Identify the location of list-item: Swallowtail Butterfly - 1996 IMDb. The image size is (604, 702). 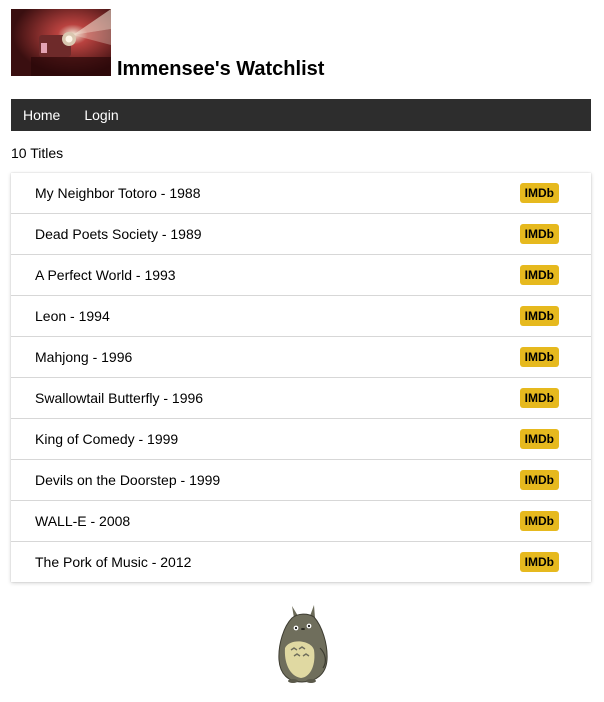
(301, 398).